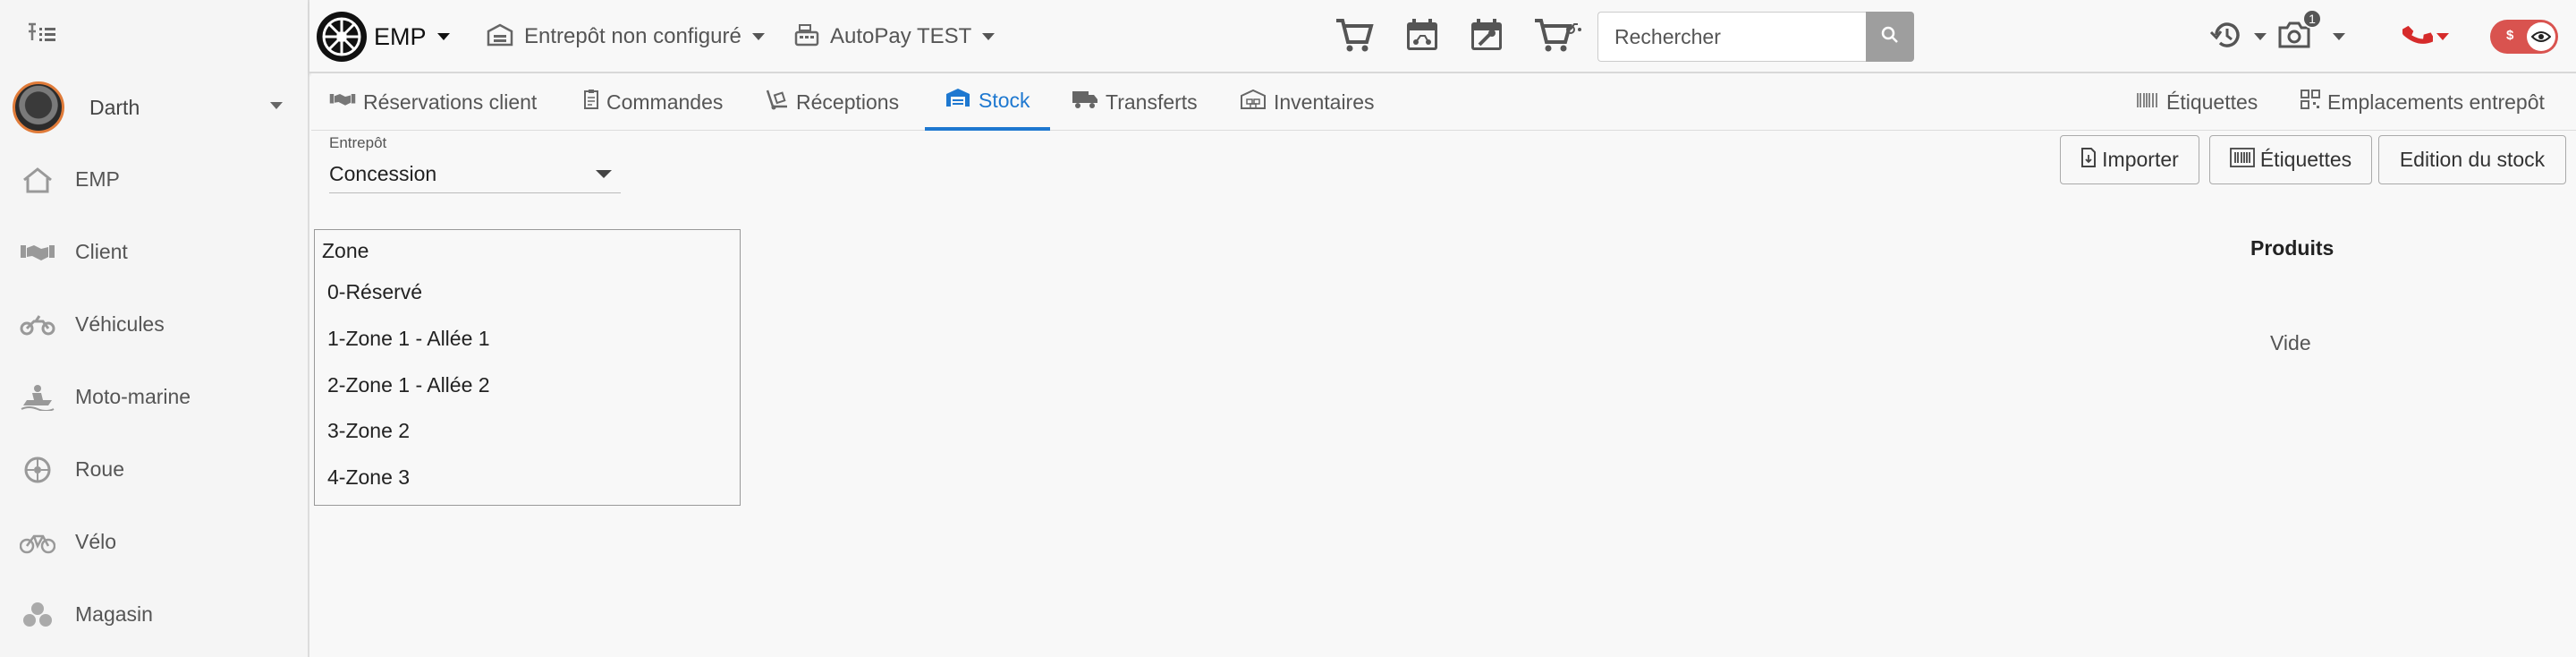 The width and height of the screenshot is (2576, 657). I want to click on zone-list-title: Zone, so click(345, 250).